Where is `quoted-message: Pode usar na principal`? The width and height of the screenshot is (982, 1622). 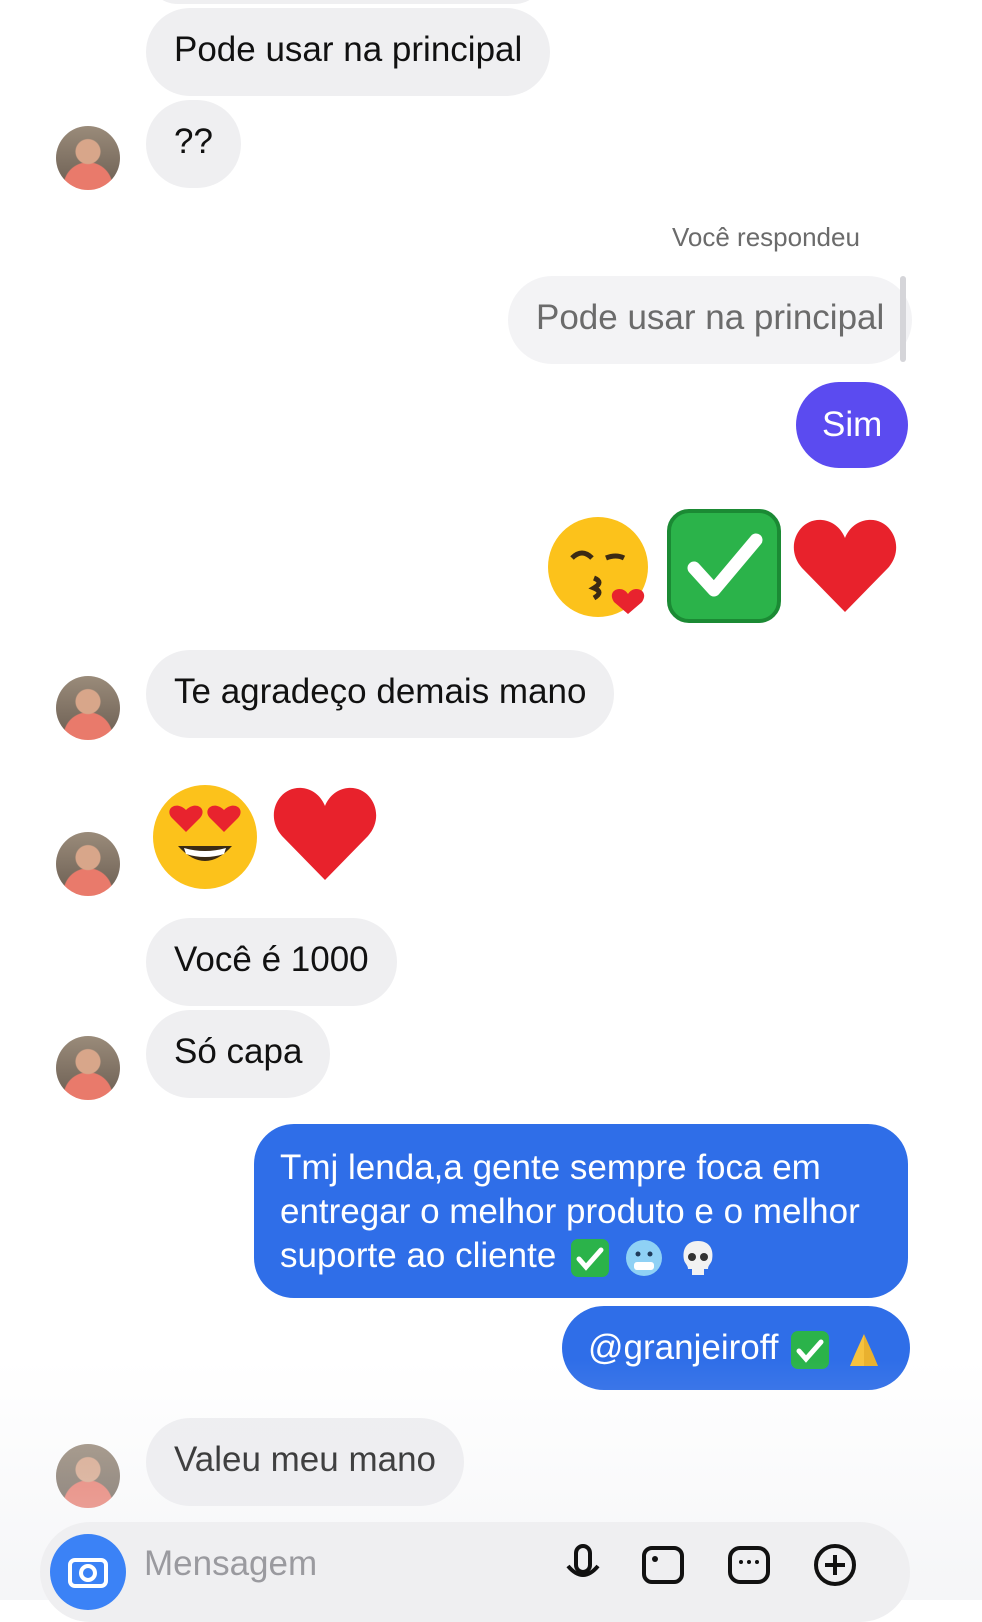 quoted-message: Pode usar na principal is located at coordinates (710, 320).